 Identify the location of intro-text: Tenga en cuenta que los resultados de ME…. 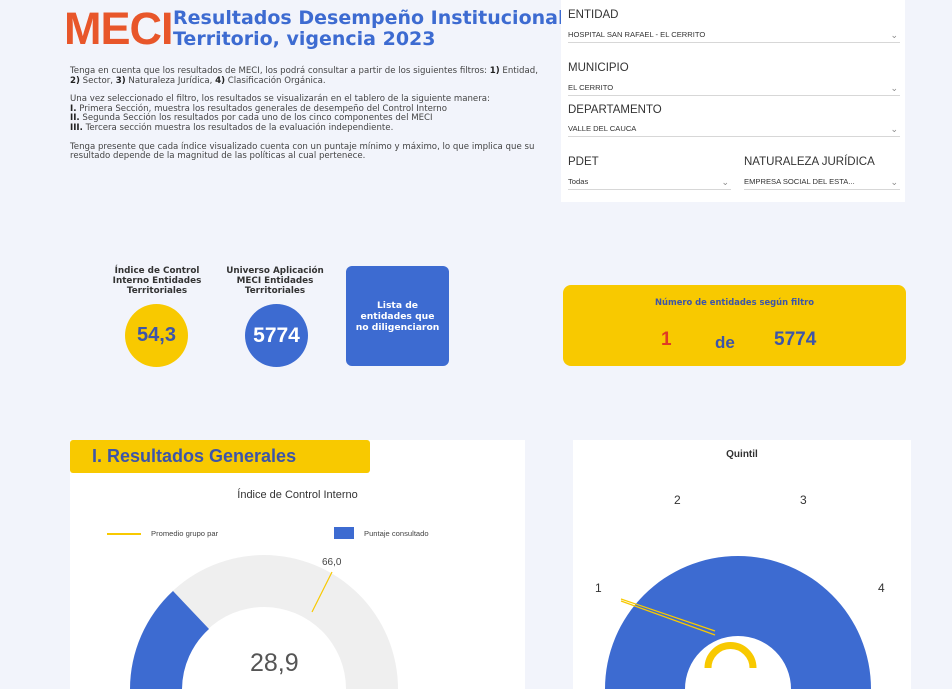
(305, 118).